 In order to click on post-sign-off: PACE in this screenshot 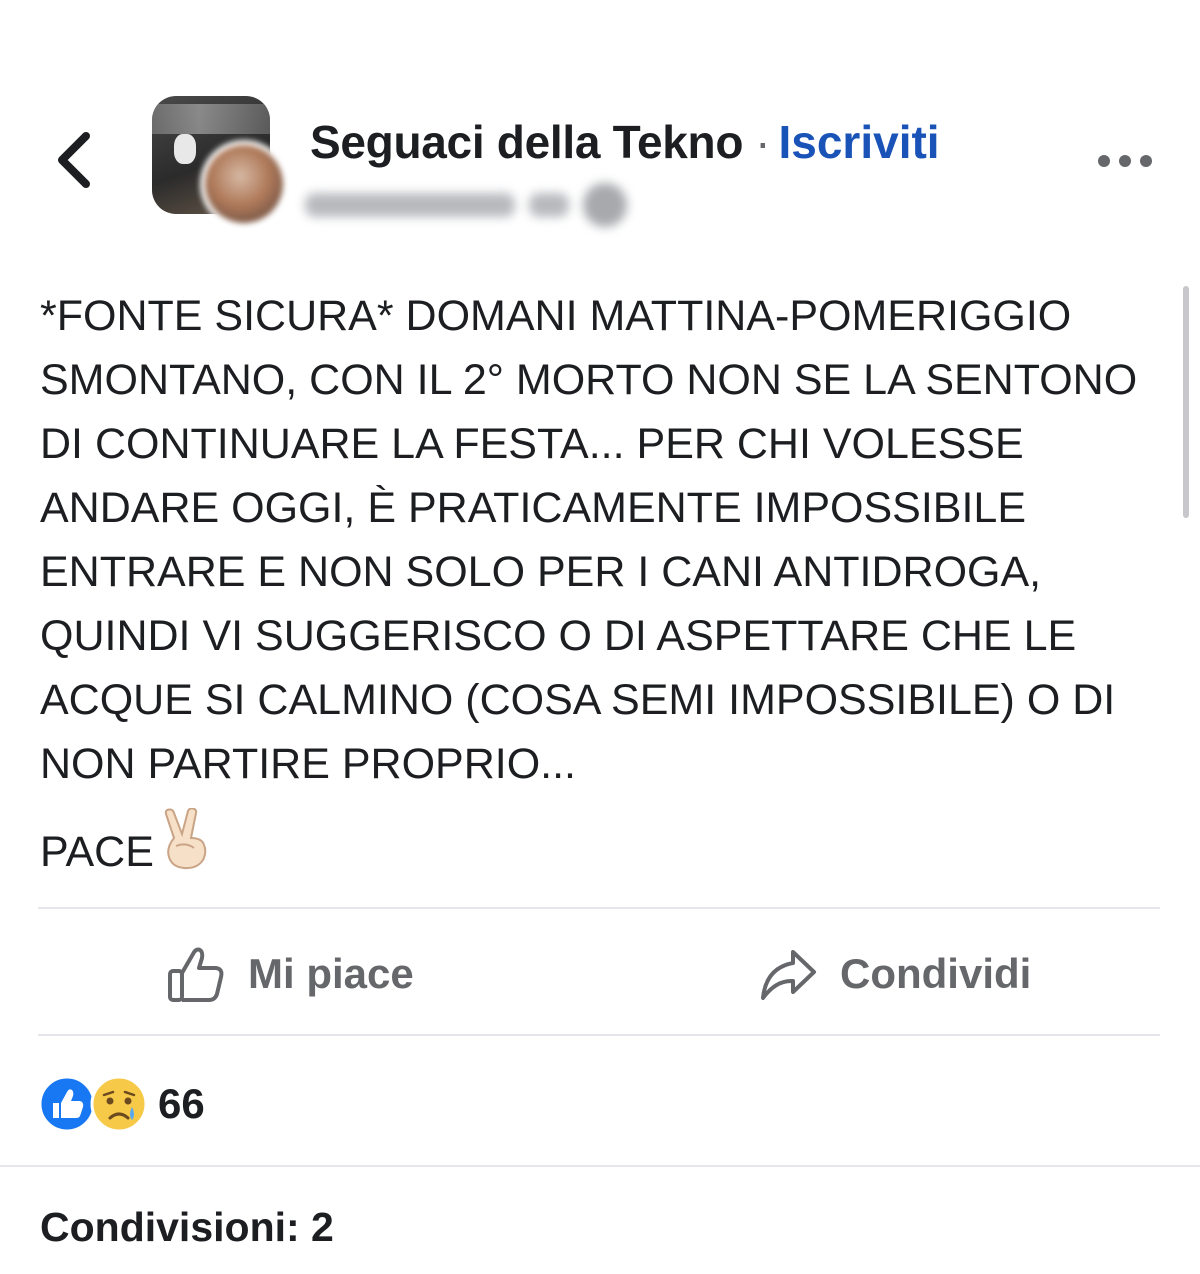, I will do `click(127, 847)`.